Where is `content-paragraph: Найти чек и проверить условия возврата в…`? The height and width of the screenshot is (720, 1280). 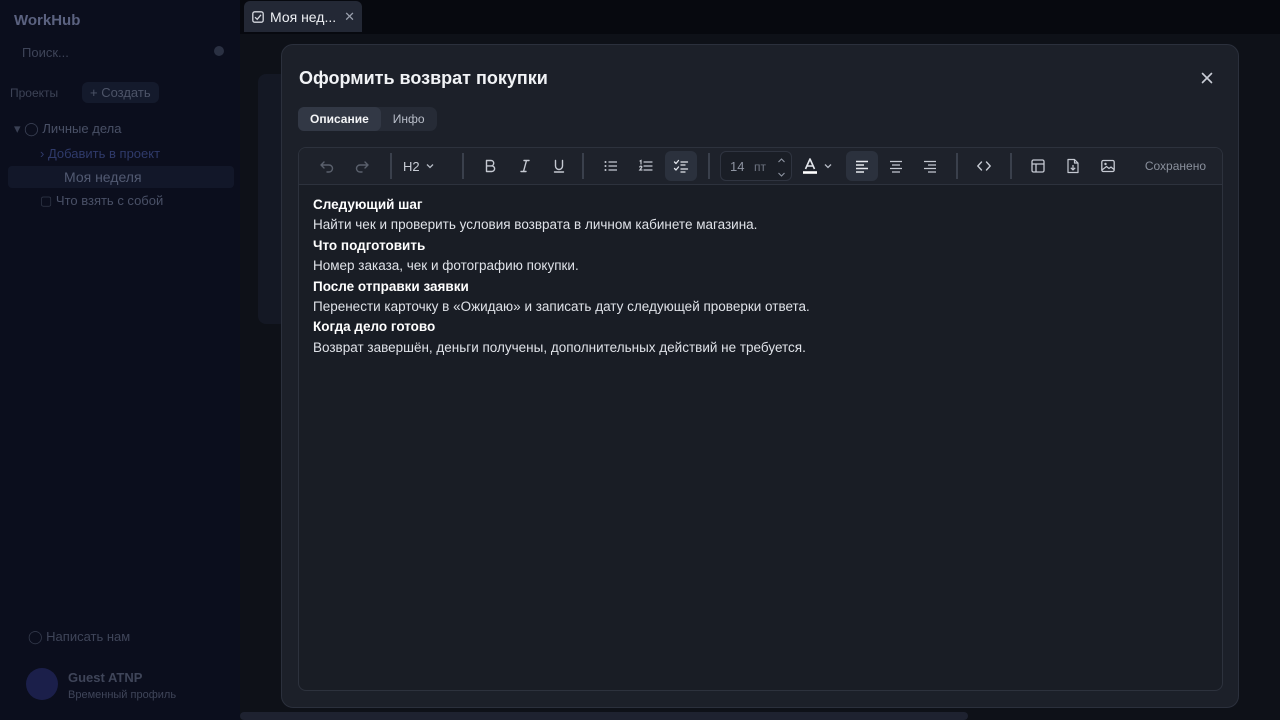
content-paragraph: Найти чек и проверить условия возврата в… is located at coordinates (535, 225).